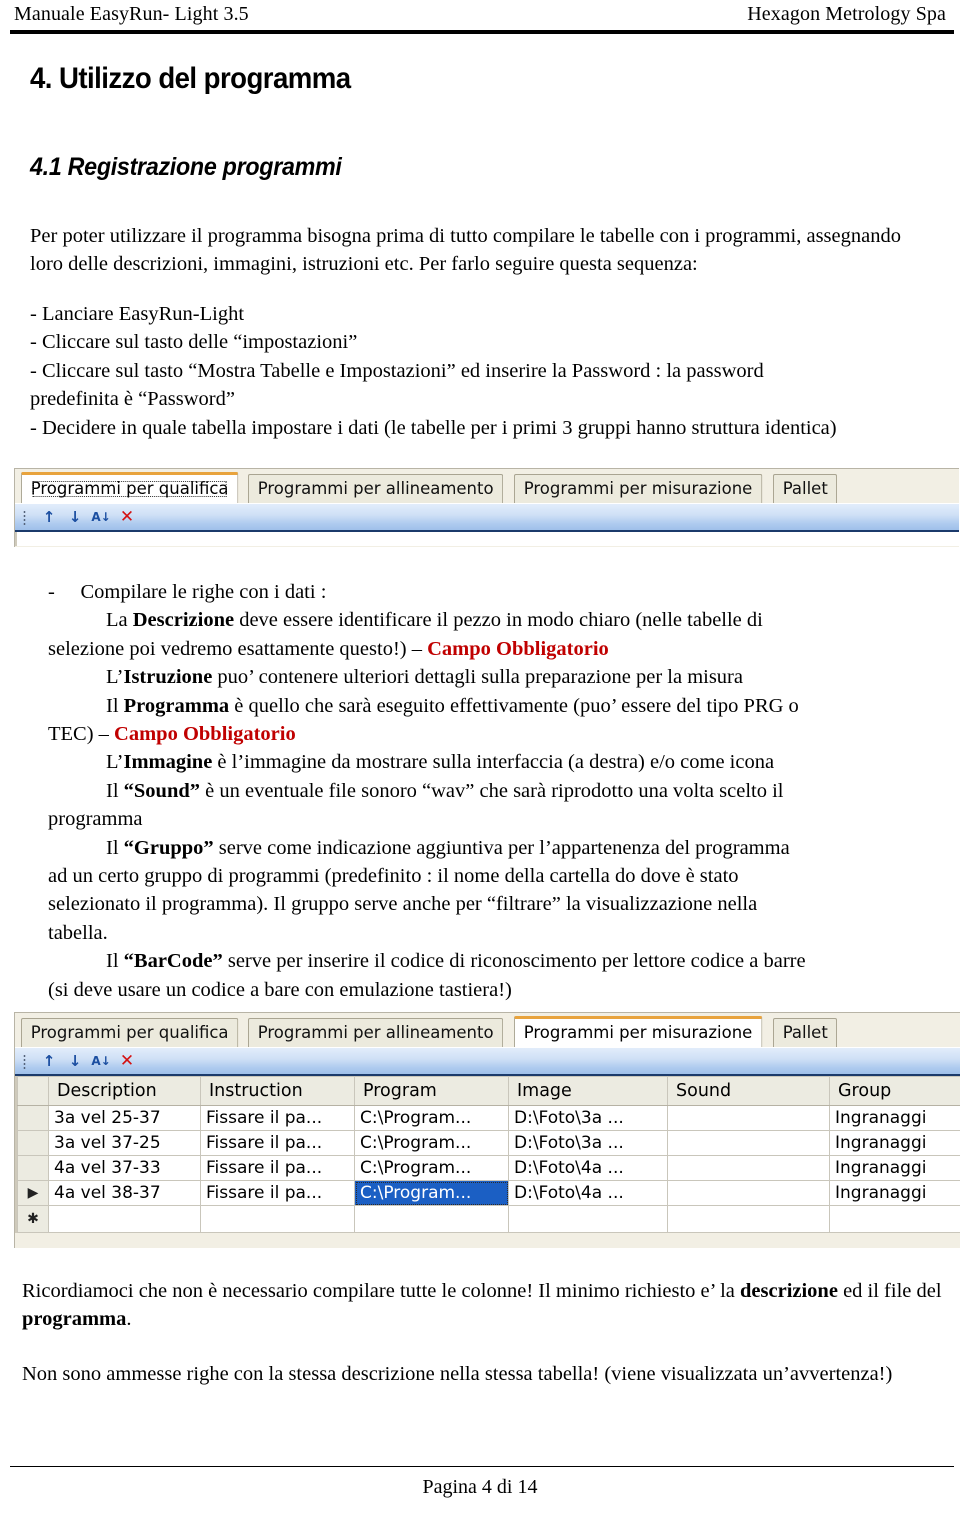 The height and width of the screenshot is (1514, 960). What do you see at coordinates (81, 734) in the screenshot?
I see `field-rest: TEC) –` at bounding box center [81, 734].